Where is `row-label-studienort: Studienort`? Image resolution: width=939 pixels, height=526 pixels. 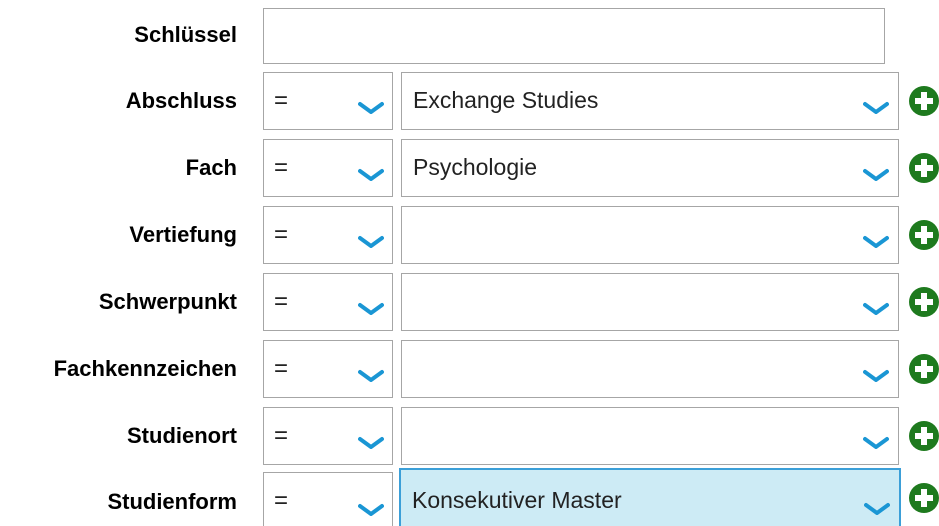
row-label-studienort: Studienort is located at coordinates (182, 435).